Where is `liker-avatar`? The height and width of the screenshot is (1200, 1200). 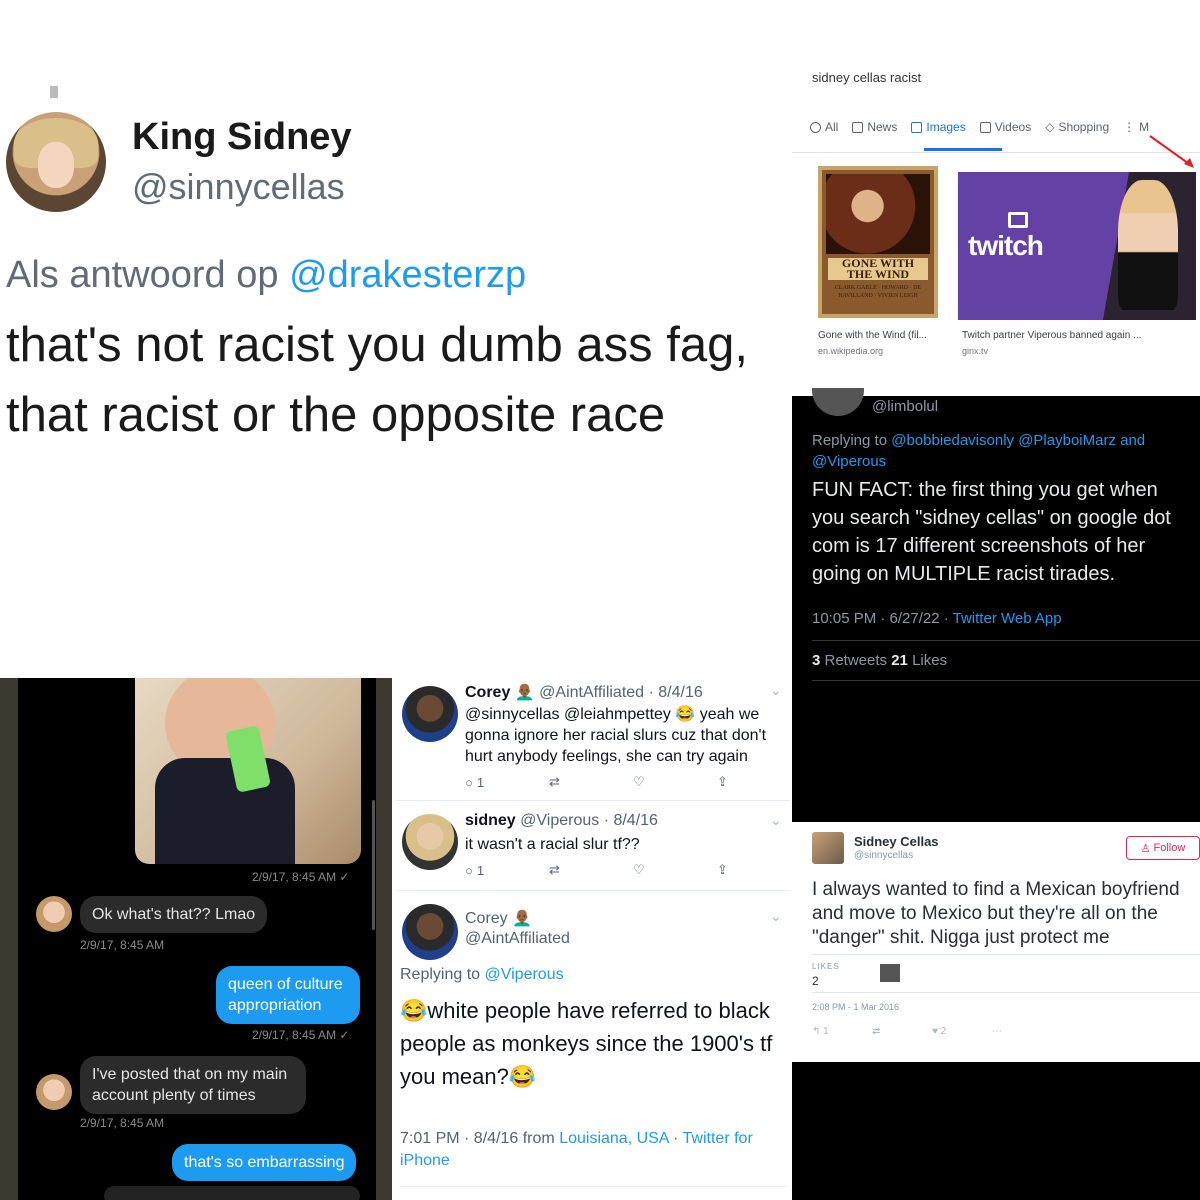
liker-avatar is located at coordinates (890, 973).